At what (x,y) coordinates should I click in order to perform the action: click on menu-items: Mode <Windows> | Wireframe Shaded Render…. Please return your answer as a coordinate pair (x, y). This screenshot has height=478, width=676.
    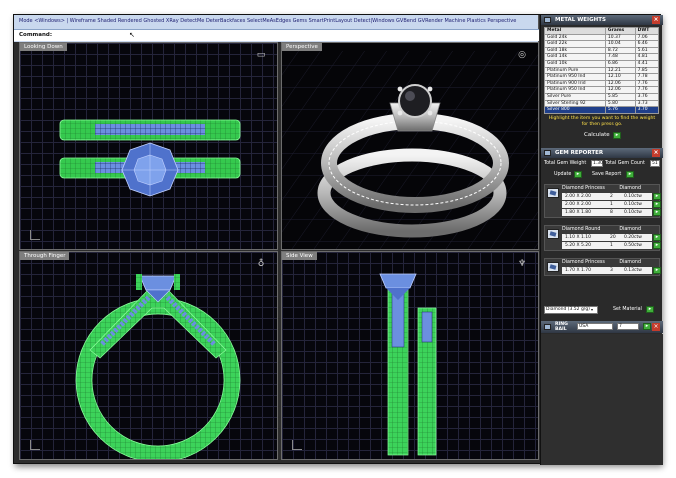
    Looking at the image, I should click on (276, 22).